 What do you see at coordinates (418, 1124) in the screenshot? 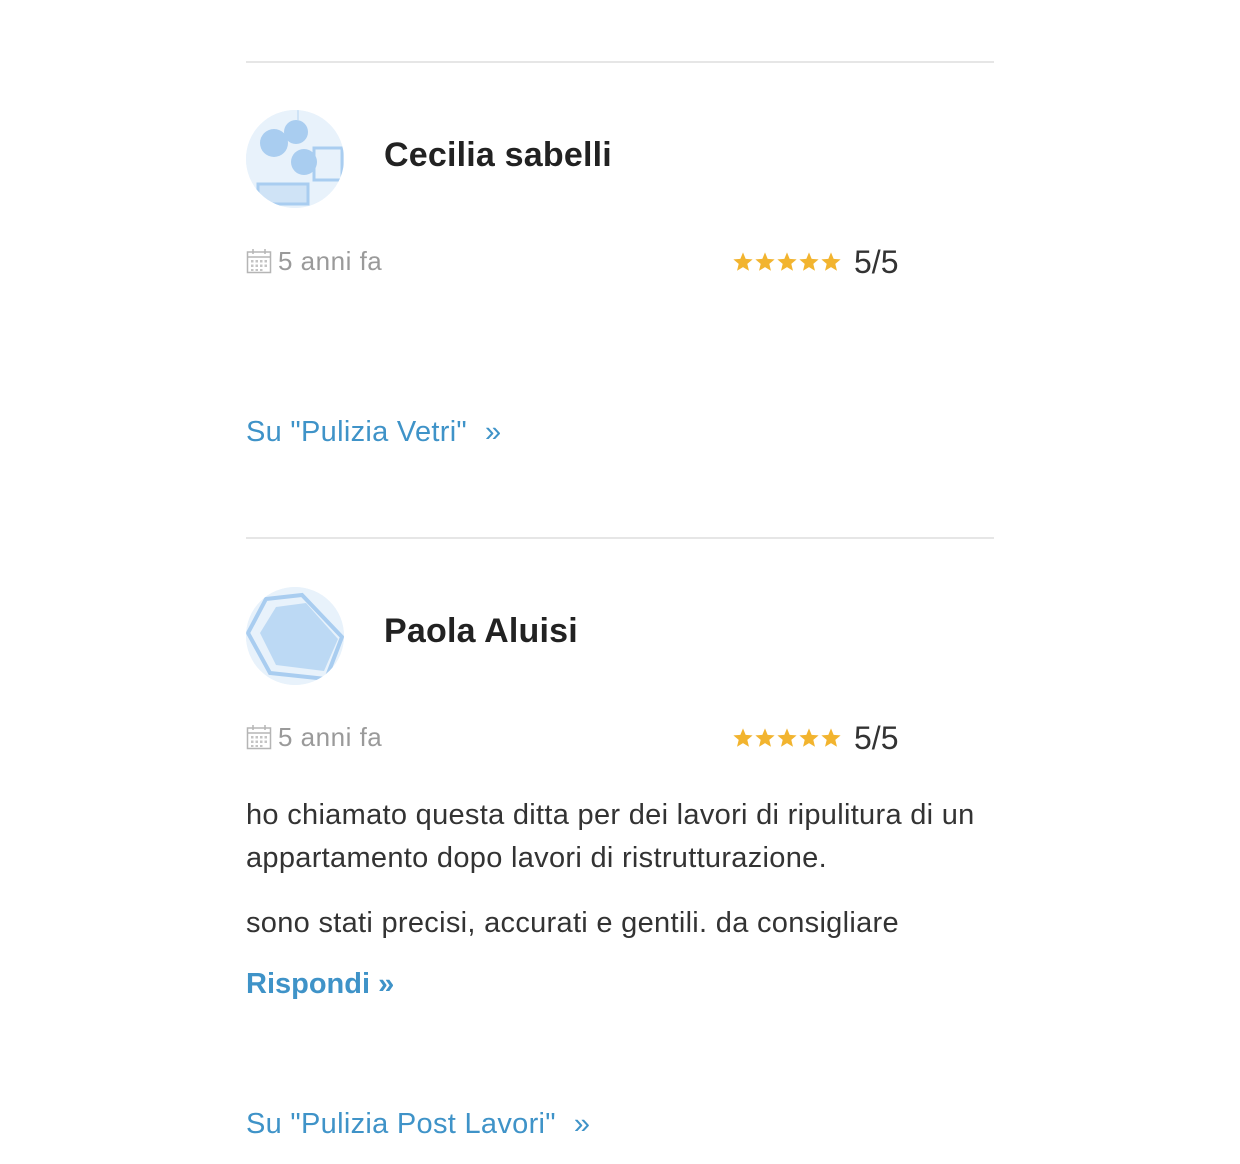
I see `service-link: Su "Pulizia Post Lavori"»` at bounding box center [418, 1124].